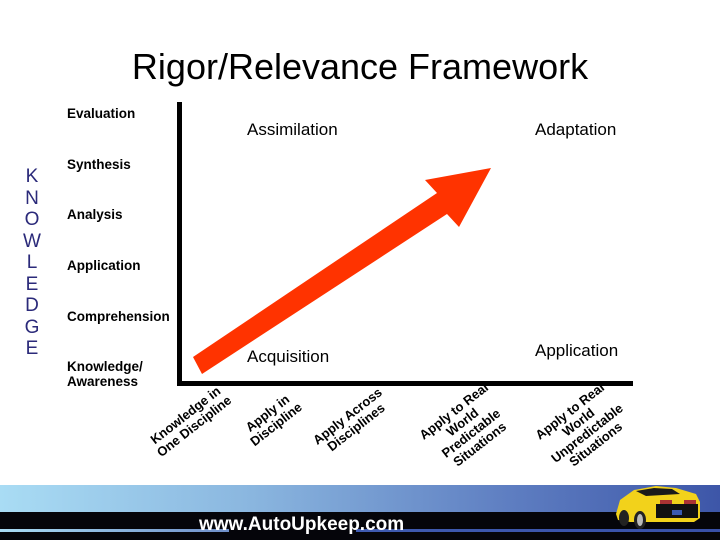  What do you see at coordinates (576, 129) in the screenshot?
I see `quadrant-adaptation: Adaptation` at bounding box center [576, 129].